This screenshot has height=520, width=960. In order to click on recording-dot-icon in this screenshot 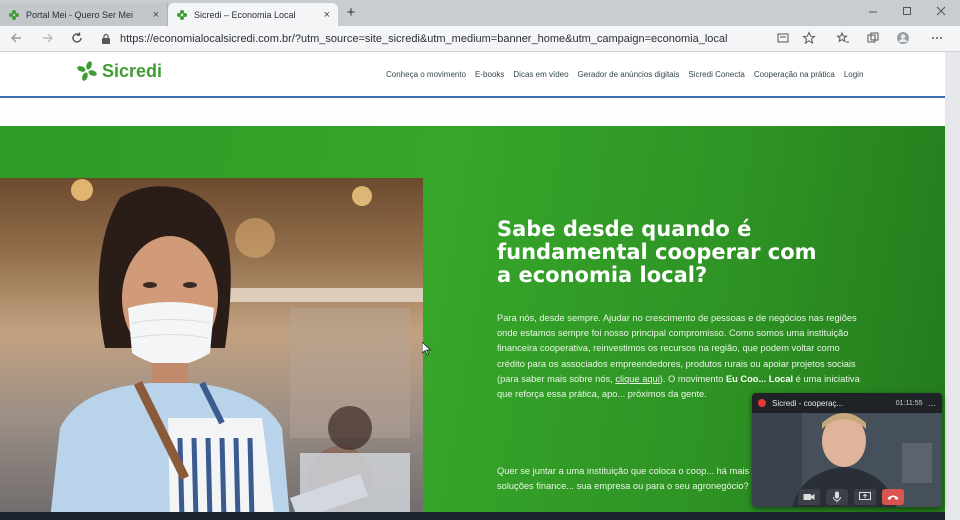, I will do `click(762, 403)`.